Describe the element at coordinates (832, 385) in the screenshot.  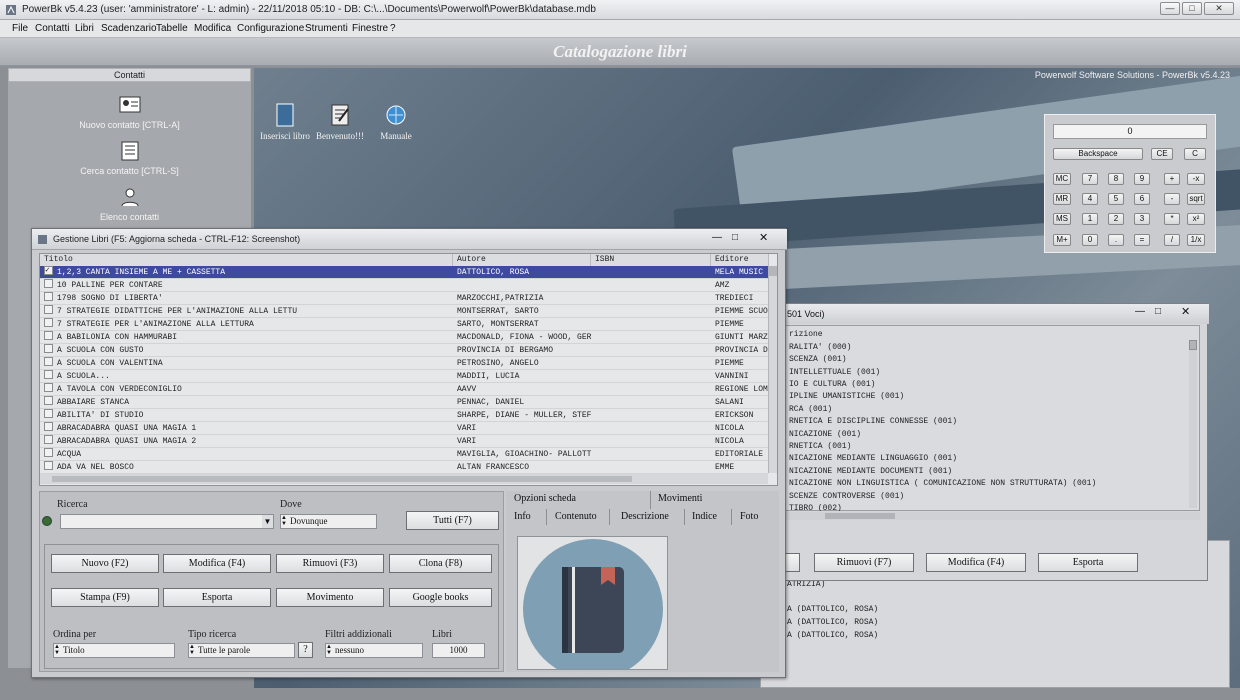
I see `list-item: IO E CULTURA (001)` at that location.